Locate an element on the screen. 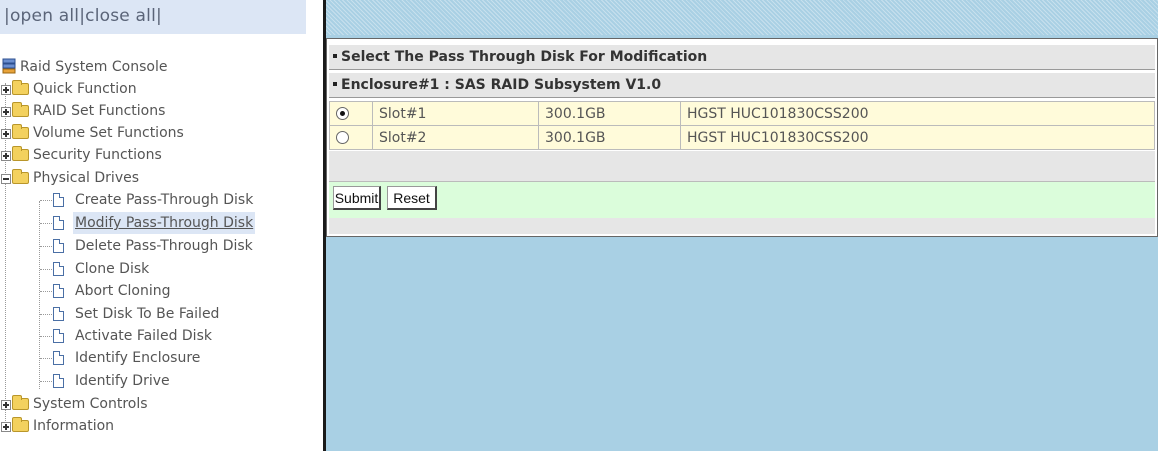  slot-cell: Slot#1 is located at coordinates (455, 113).